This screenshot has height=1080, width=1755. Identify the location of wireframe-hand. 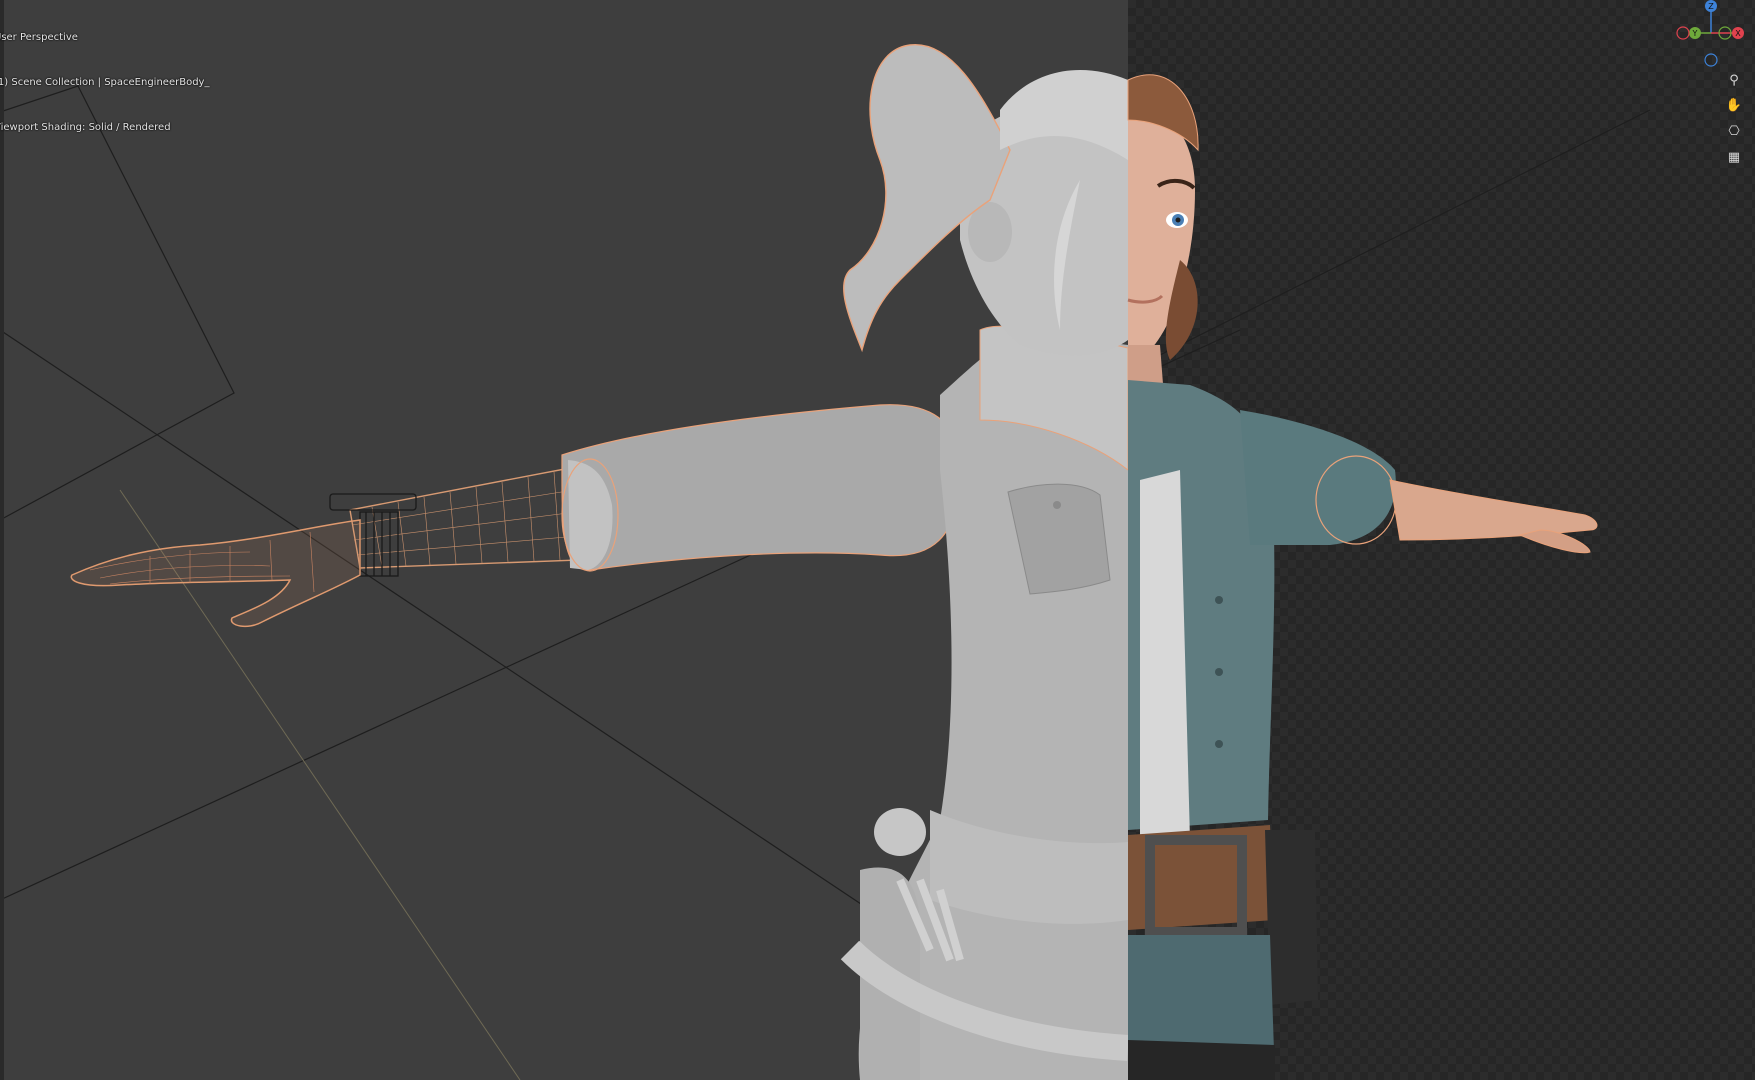
(215, 573).